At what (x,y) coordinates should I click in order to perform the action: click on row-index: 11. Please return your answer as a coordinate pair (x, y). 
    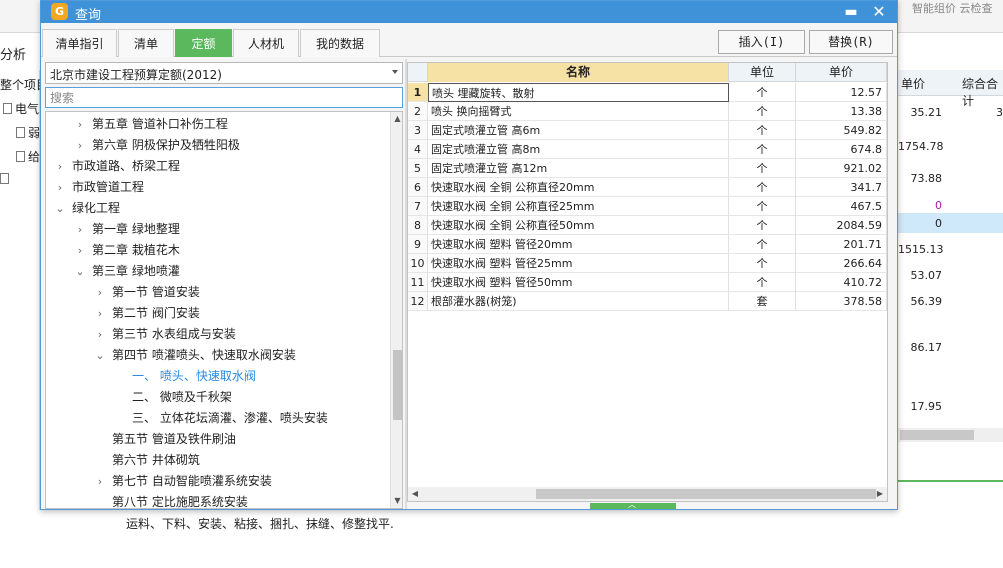
    Looking at the image, I should click on (418, 282).